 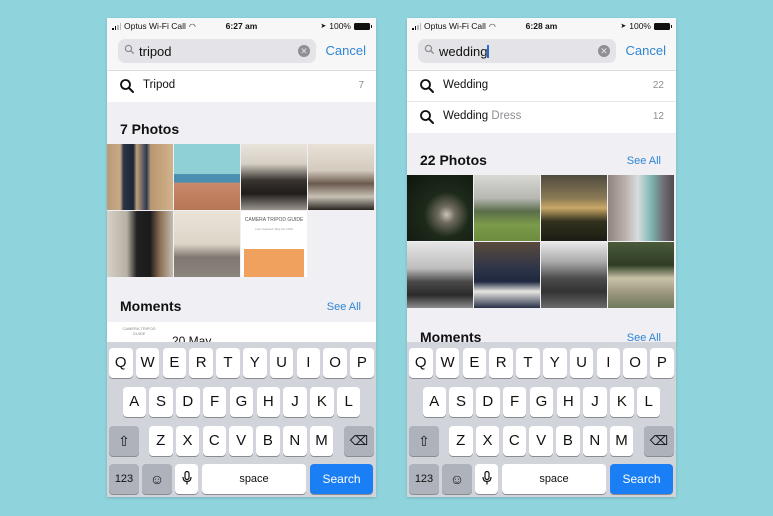 I want to click on photo-thumbnail-tripod-on-wood, so click(x=140, y=177).